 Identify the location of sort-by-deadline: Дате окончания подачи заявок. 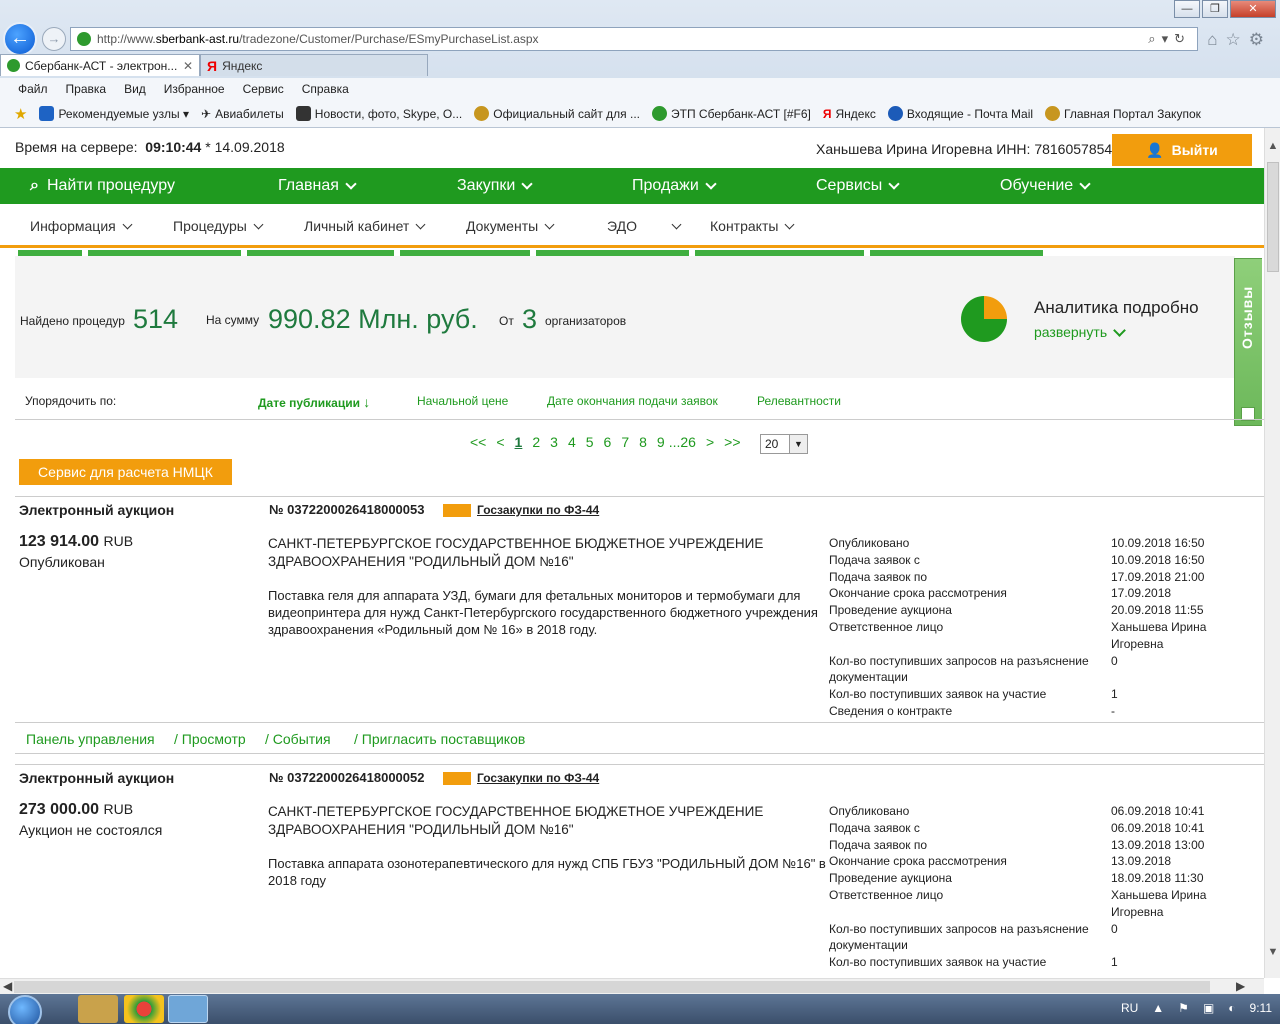
(632, 401).